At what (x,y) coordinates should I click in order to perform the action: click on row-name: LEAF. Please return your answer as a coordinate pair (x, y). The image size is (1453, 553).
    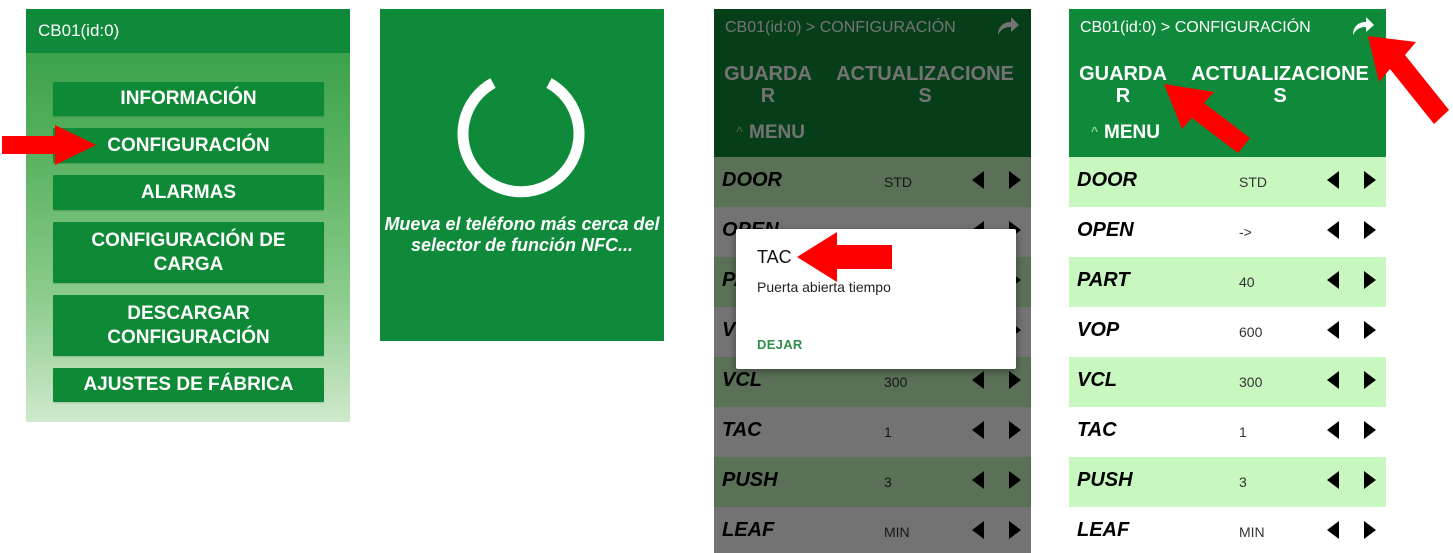
    Looking at the image, I should click on (1103, 530).